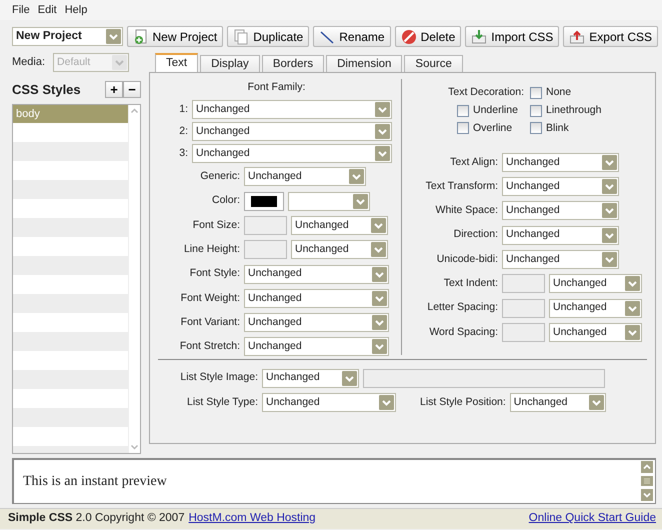 The height and width of the screenshot is (530, 662). What do you see at coordinates (327, 36) in the screenshot?
I see `slash-icon` at bounding box center [327, 36].